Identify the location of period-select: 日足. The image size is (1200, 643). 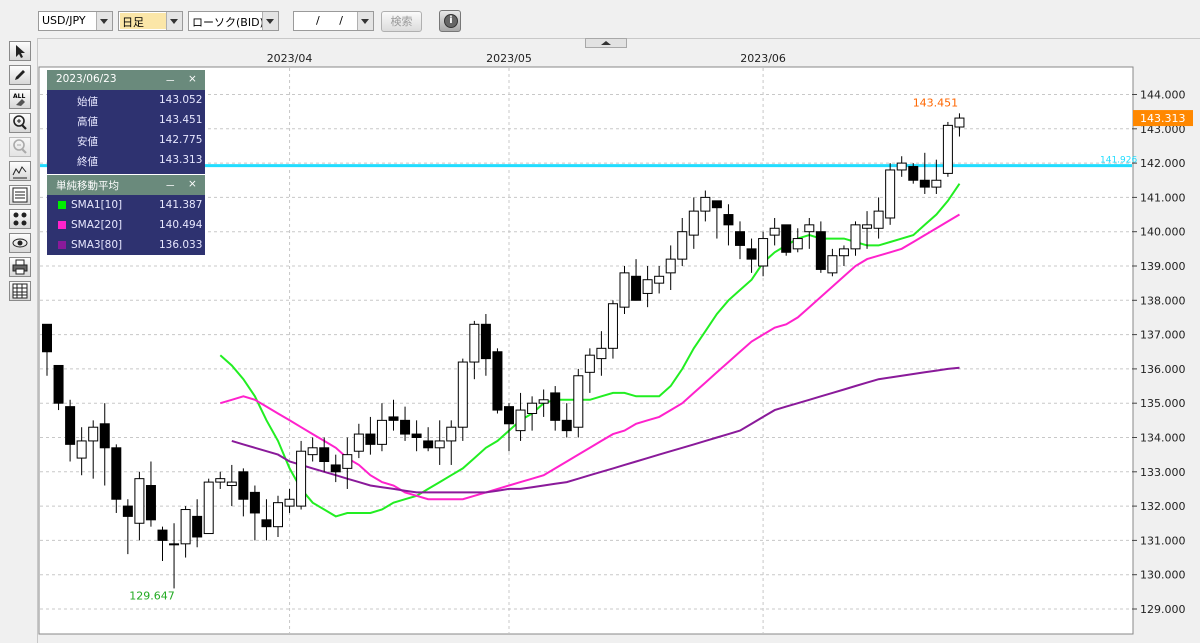
(150, 21).